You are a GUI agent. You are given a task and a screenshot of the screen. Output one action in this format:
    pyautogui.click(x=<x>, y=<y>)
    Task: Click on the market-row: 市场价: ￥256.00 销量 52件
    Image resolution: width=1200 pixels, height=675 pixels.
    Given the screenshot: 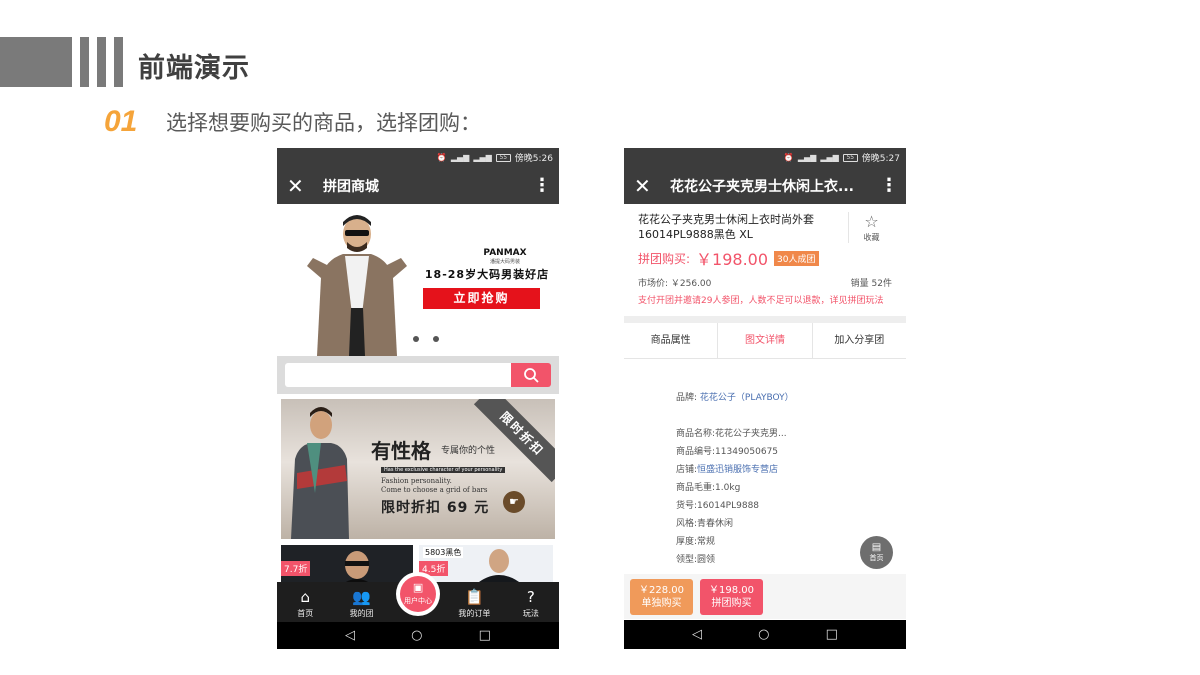 What is the action you would take?
    pyautogui.click(x=765, y=282)
    